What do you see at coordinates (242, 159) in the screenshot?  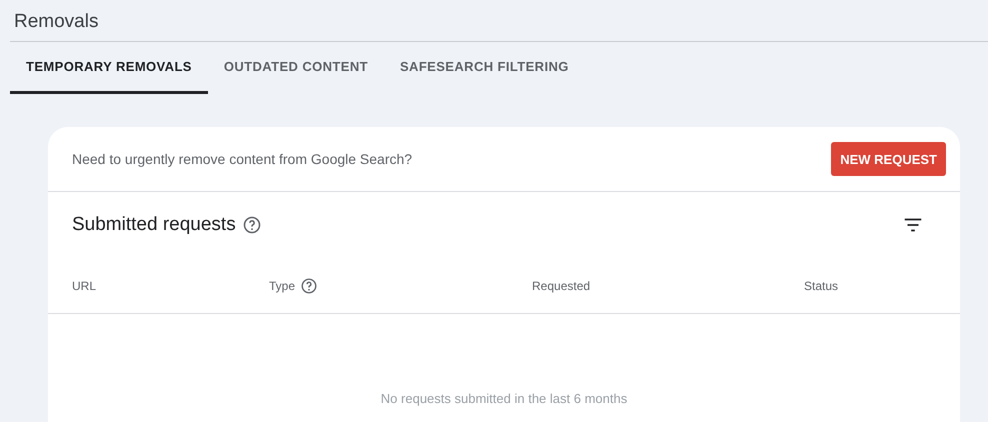 I see `banner-text: Need to urgently remove content from Google Search?` at bounding box center [242, 159].